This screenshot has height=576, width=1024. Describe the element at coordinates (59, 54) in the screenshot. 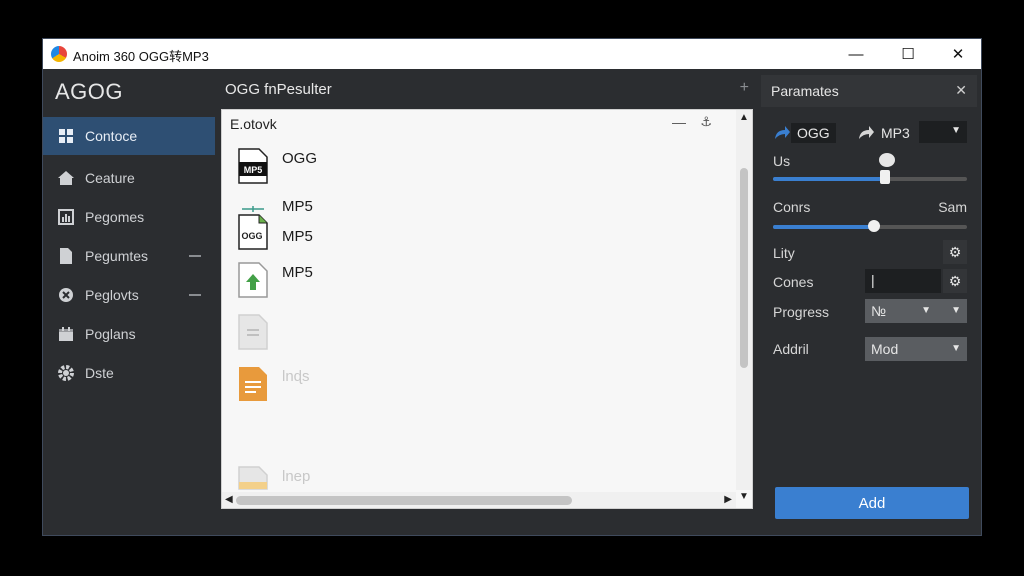

I see `app-logo-icon` at that location.